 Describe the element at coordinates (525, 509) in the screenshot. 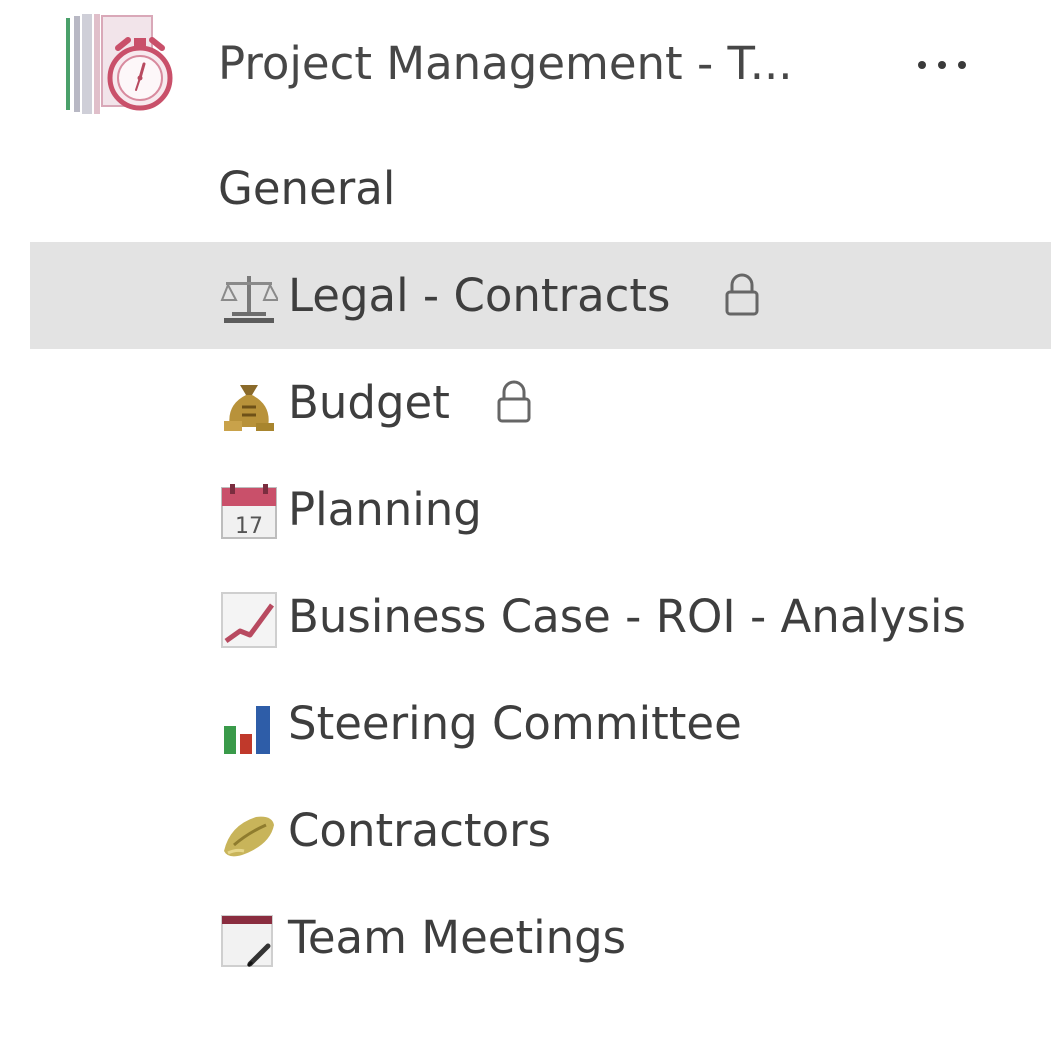

I see `channel-planning: 17 Planning` at that location.